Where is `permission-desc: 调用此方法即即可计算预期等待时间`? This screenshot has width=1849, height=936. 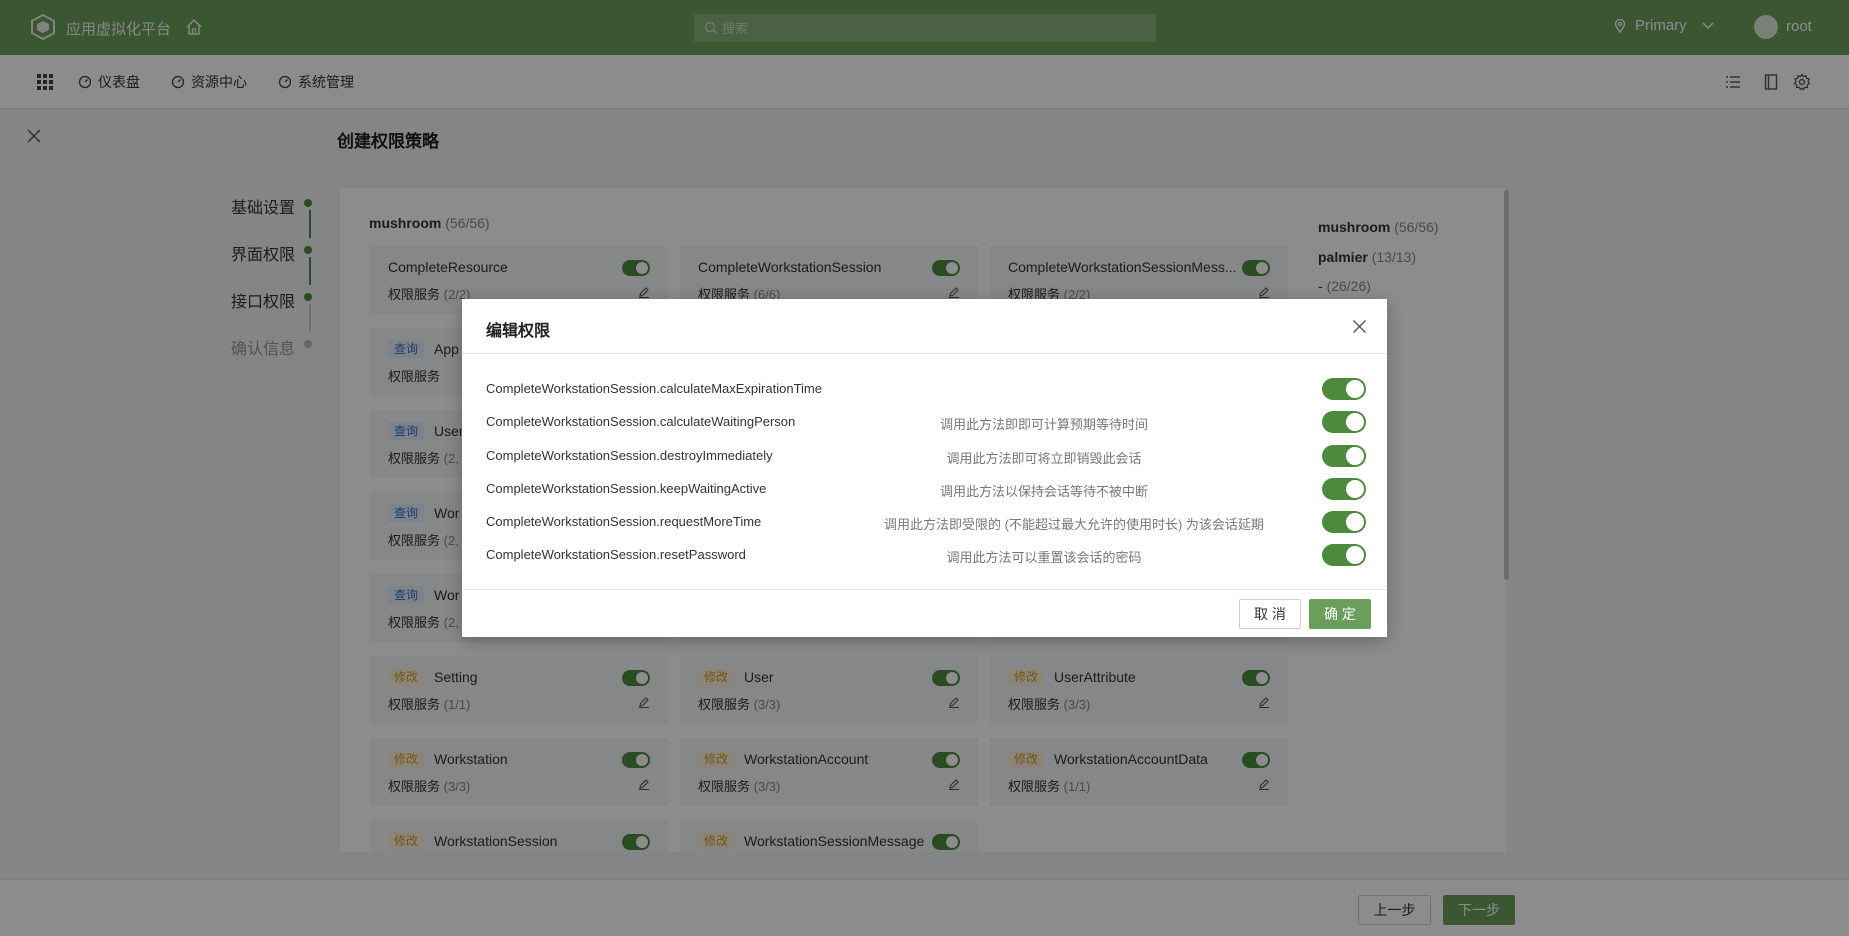
permission-desc: 调用此方法即即可计算预期等待时间 is located at coordinates (1043, 424).